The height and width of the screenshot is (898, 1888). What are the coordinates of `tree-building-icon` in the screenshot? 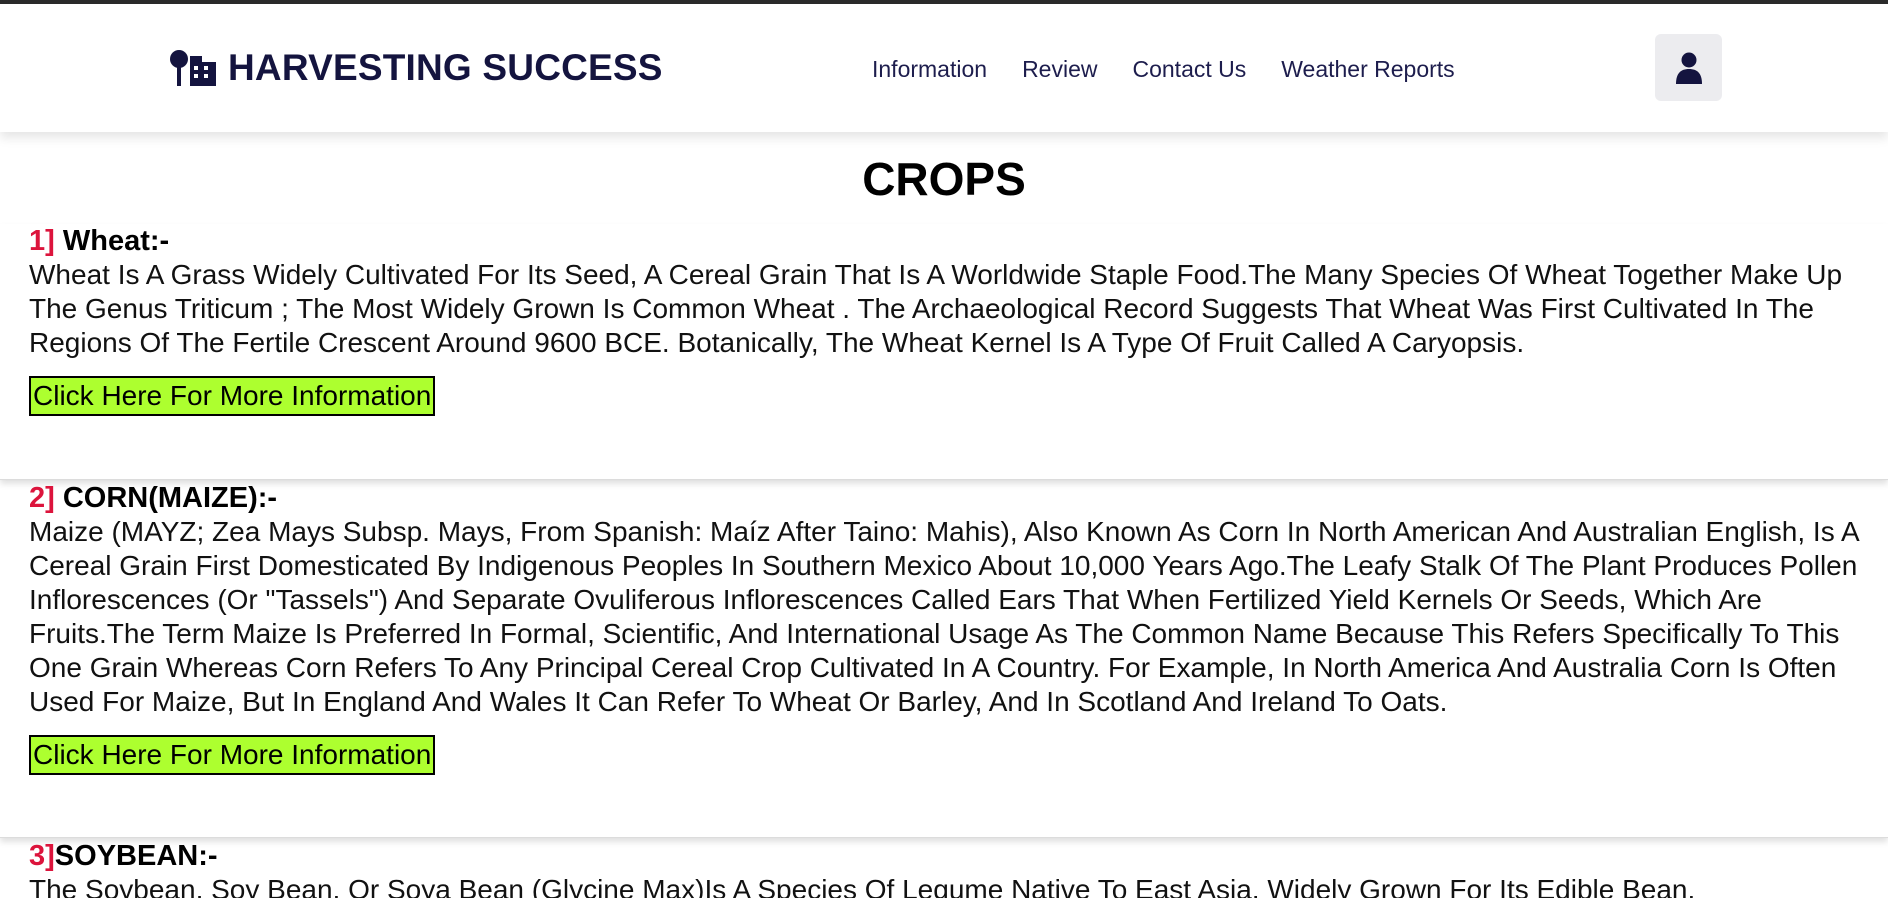 It's located at (193, 68).